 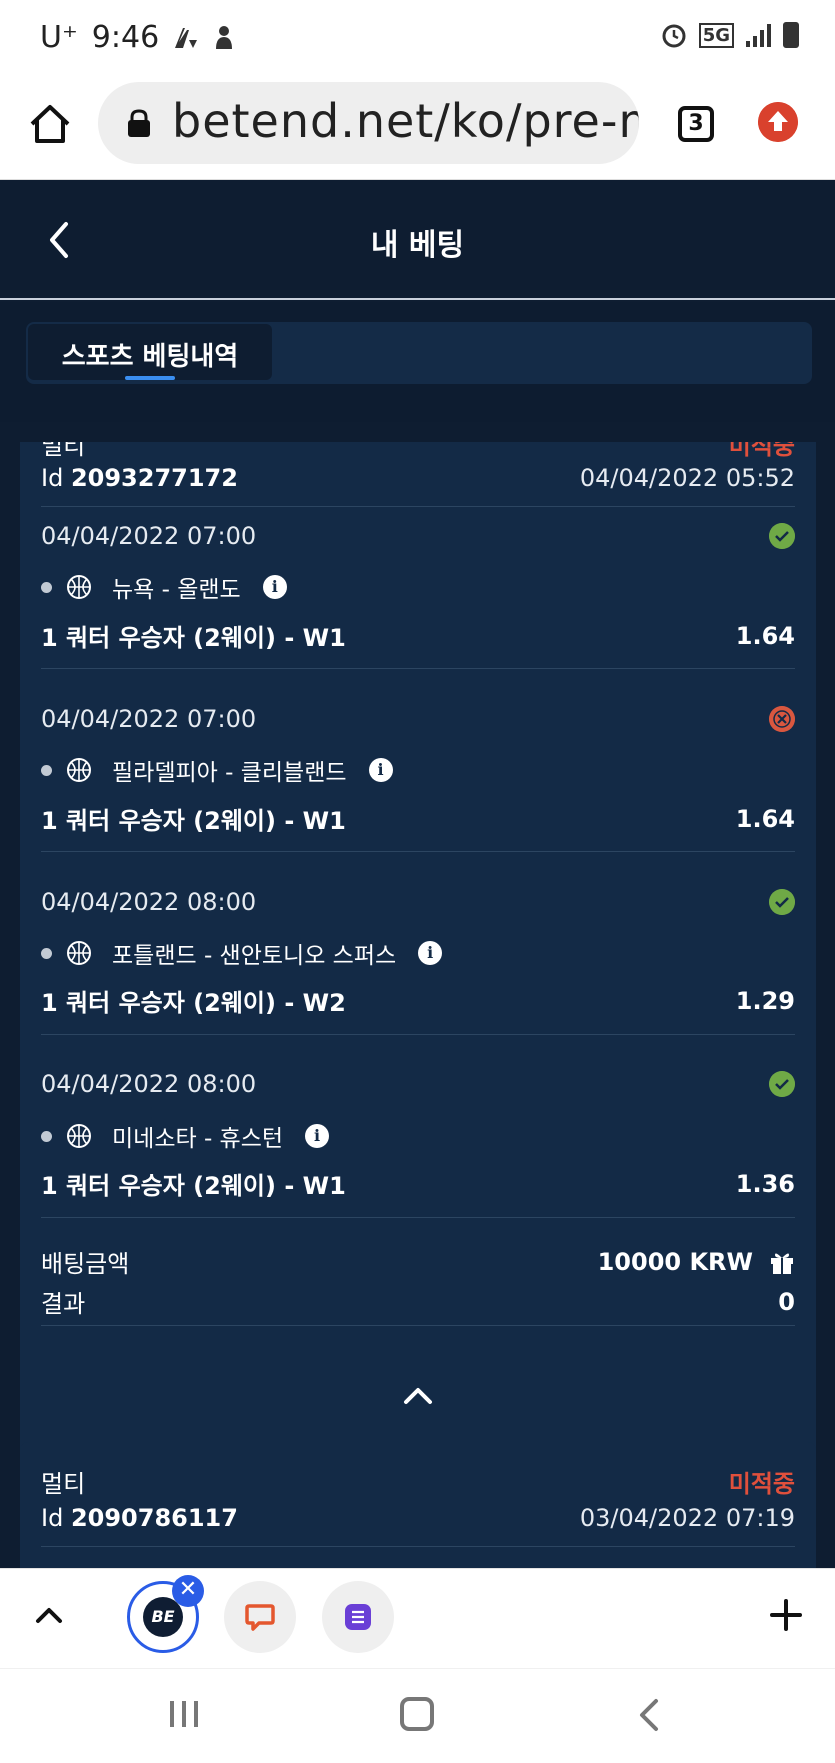 I want to click on result-value: 0, so click(x=786, y=1301).